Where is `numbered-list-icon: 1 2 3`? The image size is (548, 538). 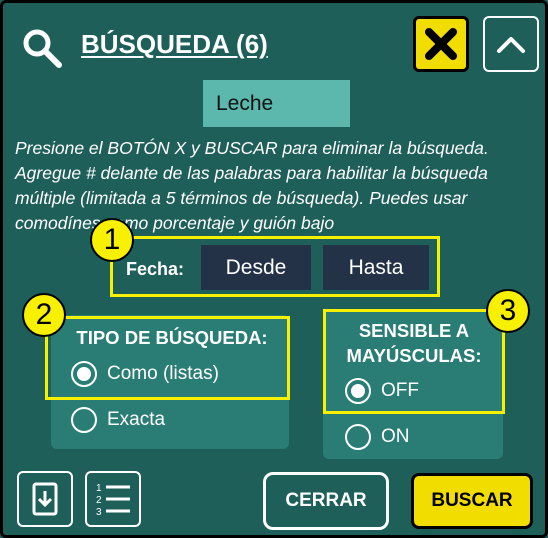 numbered-list-icon: 1 2 3 is located at coordinates (113, 500).